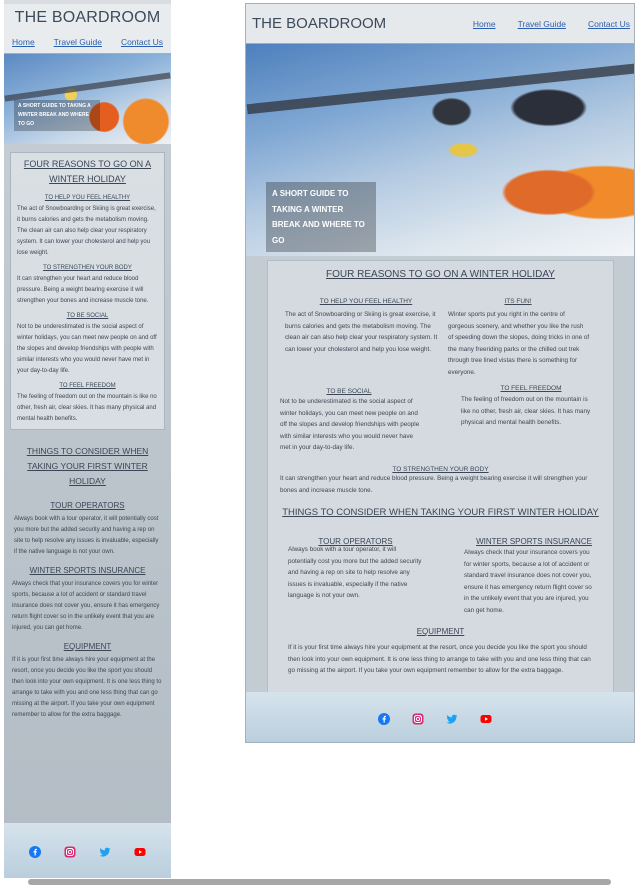 The height and width of the screenshot is (886, 641). I want to click on desktop-nav: Home Travel Guide Contact Us, so click(551, 24).